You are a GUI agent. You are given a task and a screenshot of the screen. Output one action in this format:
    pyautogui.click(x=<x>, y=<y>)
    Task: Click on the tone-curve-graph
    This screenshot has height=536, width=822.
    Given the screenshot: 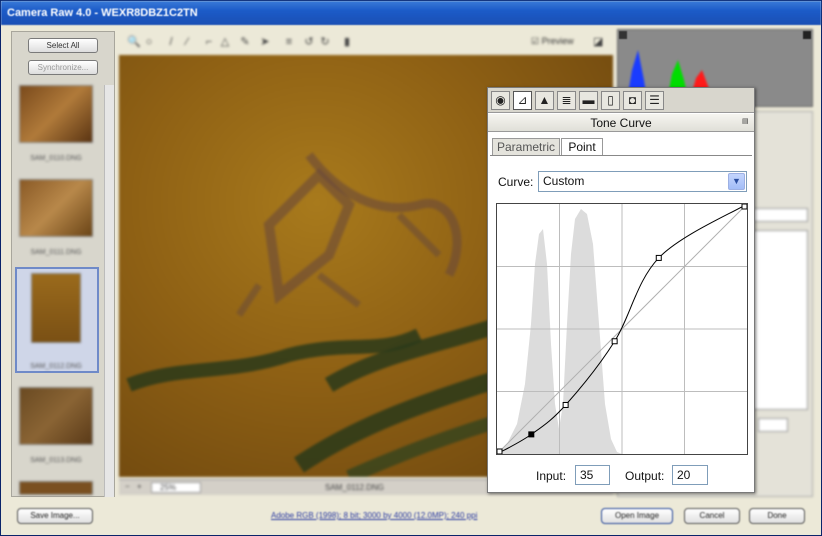 What is the action you would take?
    pyautogui.click(x=622, y=329)
    